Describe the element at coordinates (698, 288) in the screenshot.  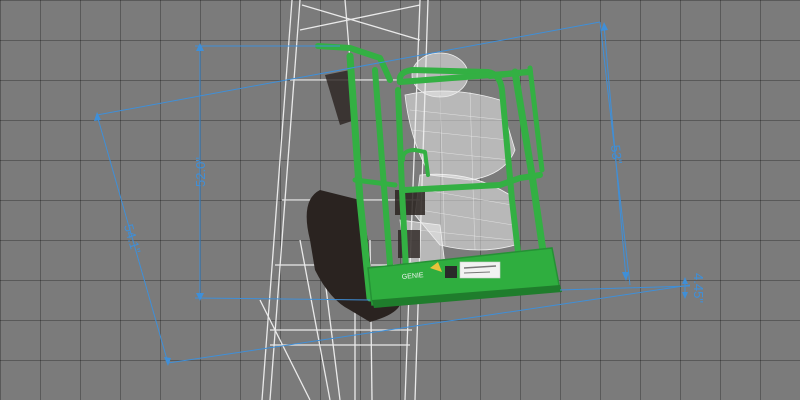
I see `depth-right-label: 4.45"` at that location.